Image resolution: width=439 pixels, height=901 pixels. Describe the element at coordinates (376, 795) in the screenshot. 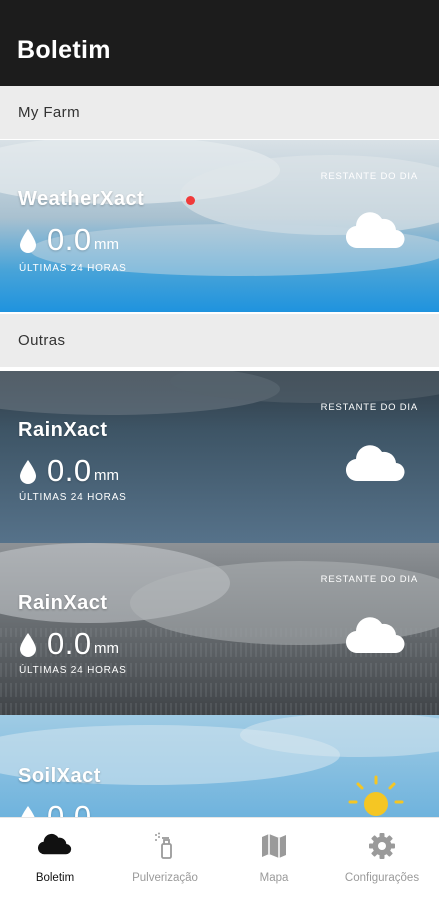

I see `sun-icon` at that location.